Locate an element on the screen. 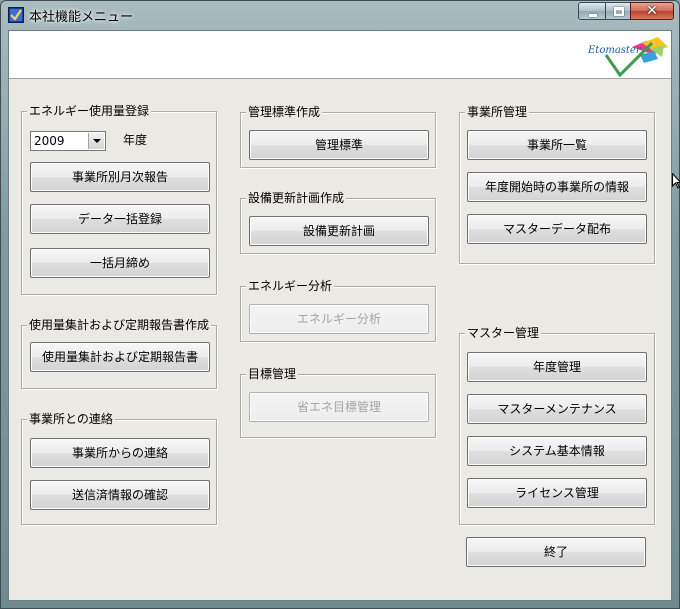 The image size is (680, 609). group-equipment: 設備更新計画作成 設備更新計画 is located at coordinates (338, 222).